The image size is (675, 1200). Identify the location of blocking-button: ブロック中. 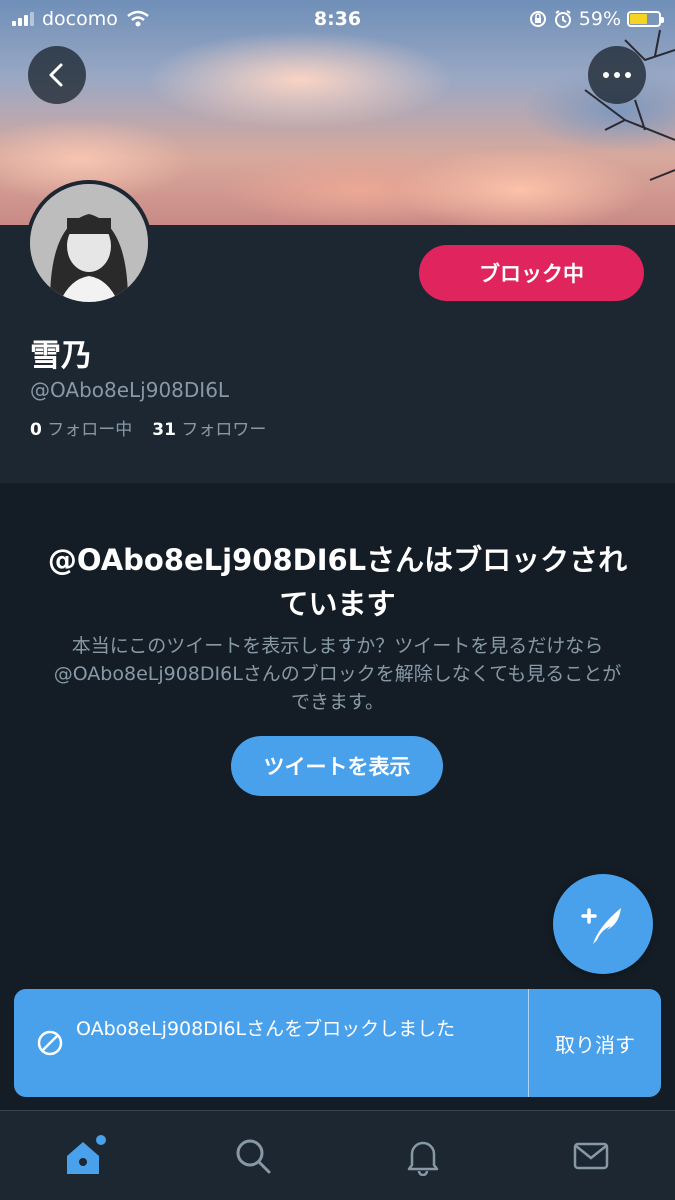
(531, 273).